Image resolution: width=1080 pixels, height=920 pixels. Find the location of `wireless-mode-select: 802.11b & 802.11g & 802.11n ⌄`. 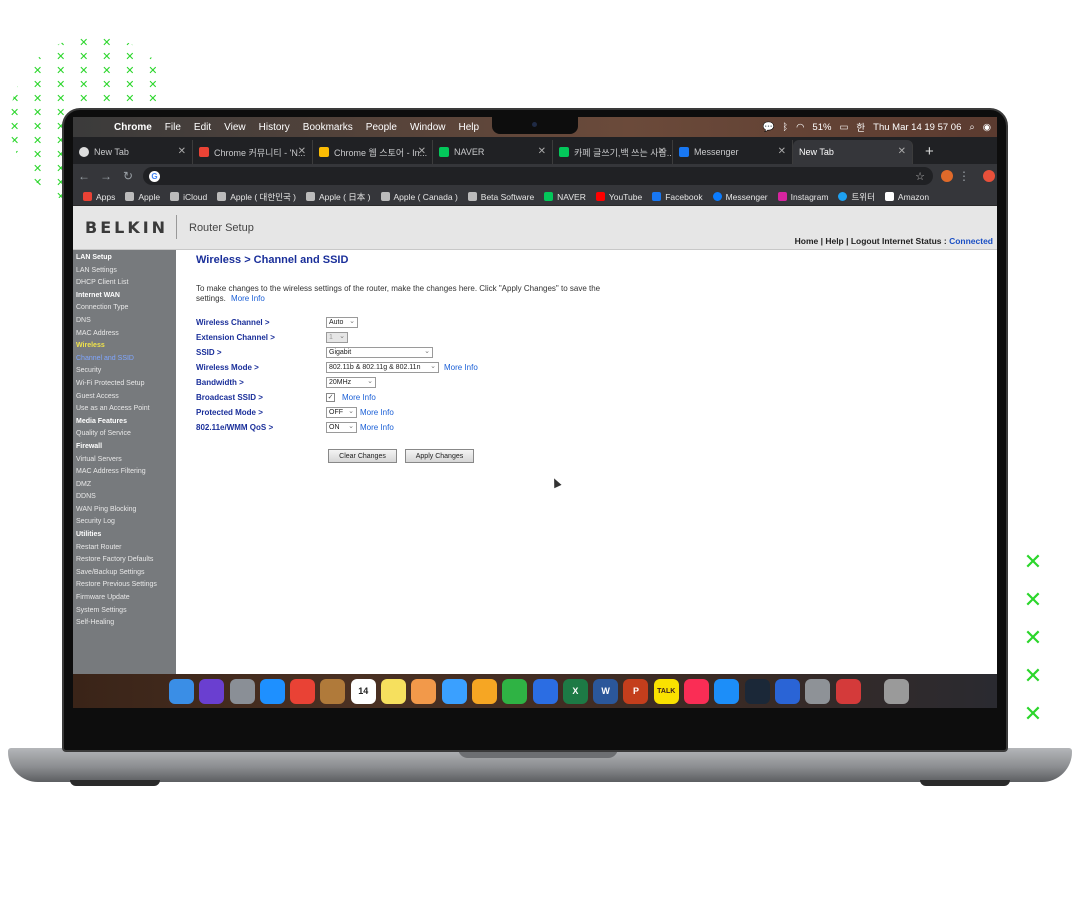

wireless-mode-select: 802.11b & 802.11g & 802.11n ⌄ is located at coordinates (382, 367).